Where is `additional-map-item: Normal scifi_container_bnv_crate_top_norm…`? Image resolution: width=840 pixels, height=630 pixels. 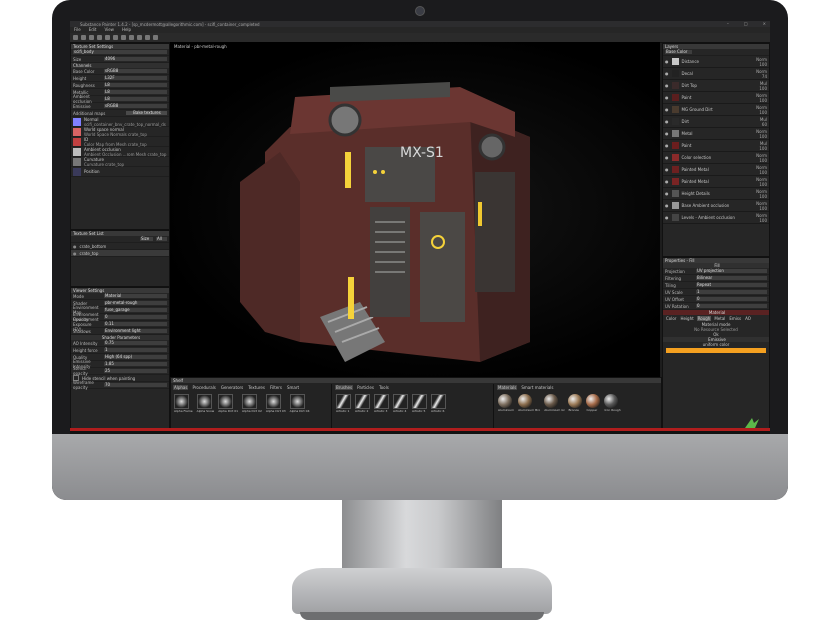
additional-map-item: Normal scifi_container_bnv_crate_top_norm… is located at coordinates (120, 122).